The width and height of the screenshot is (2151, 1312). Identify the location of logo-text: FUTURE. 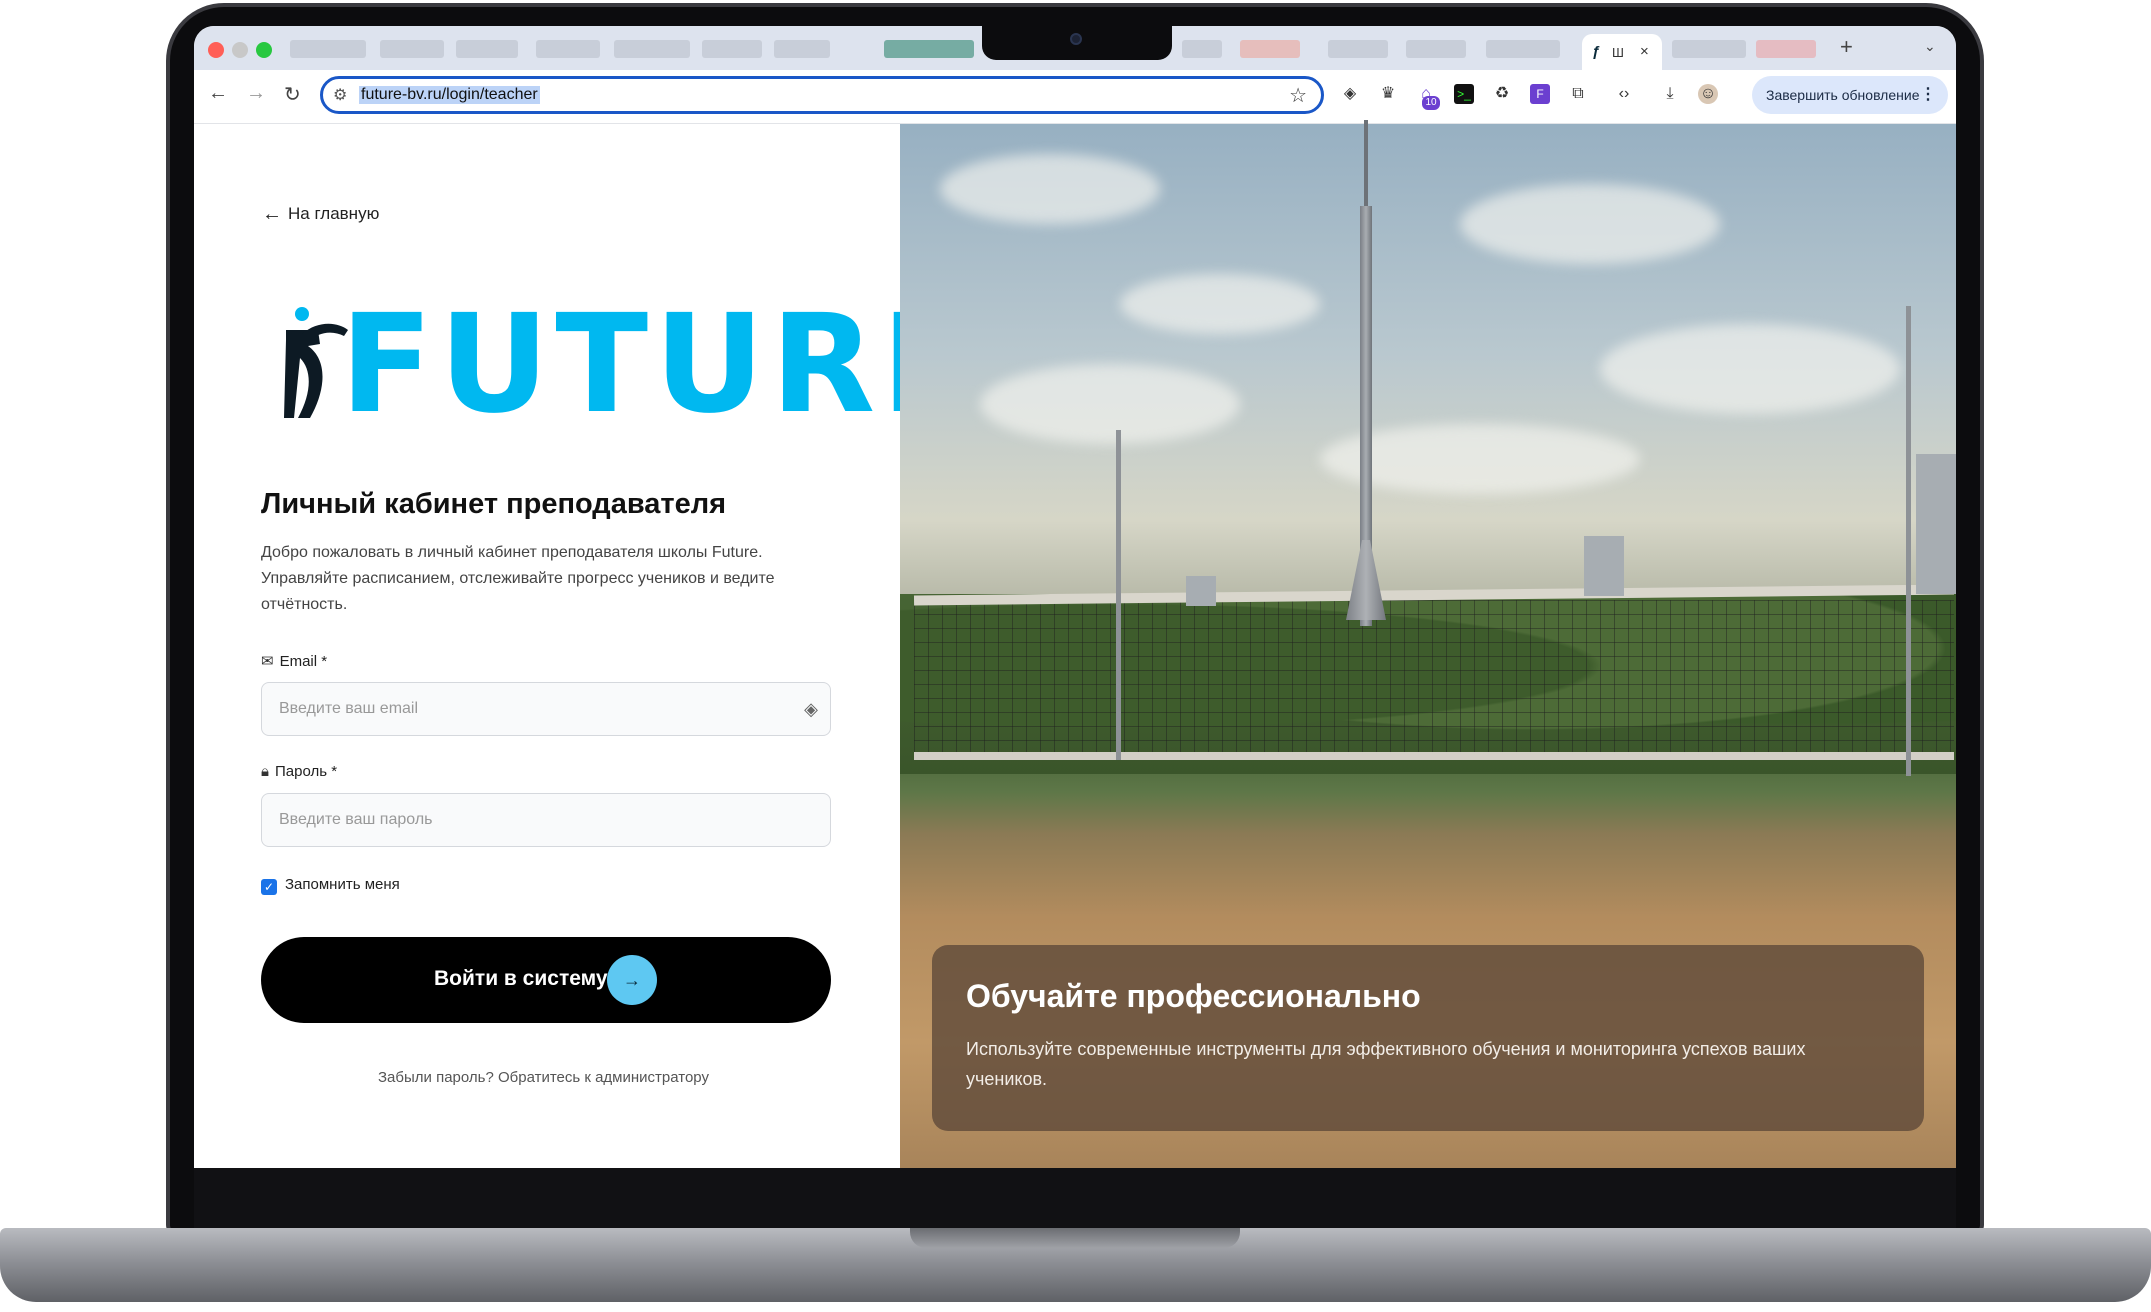
(660, 365).